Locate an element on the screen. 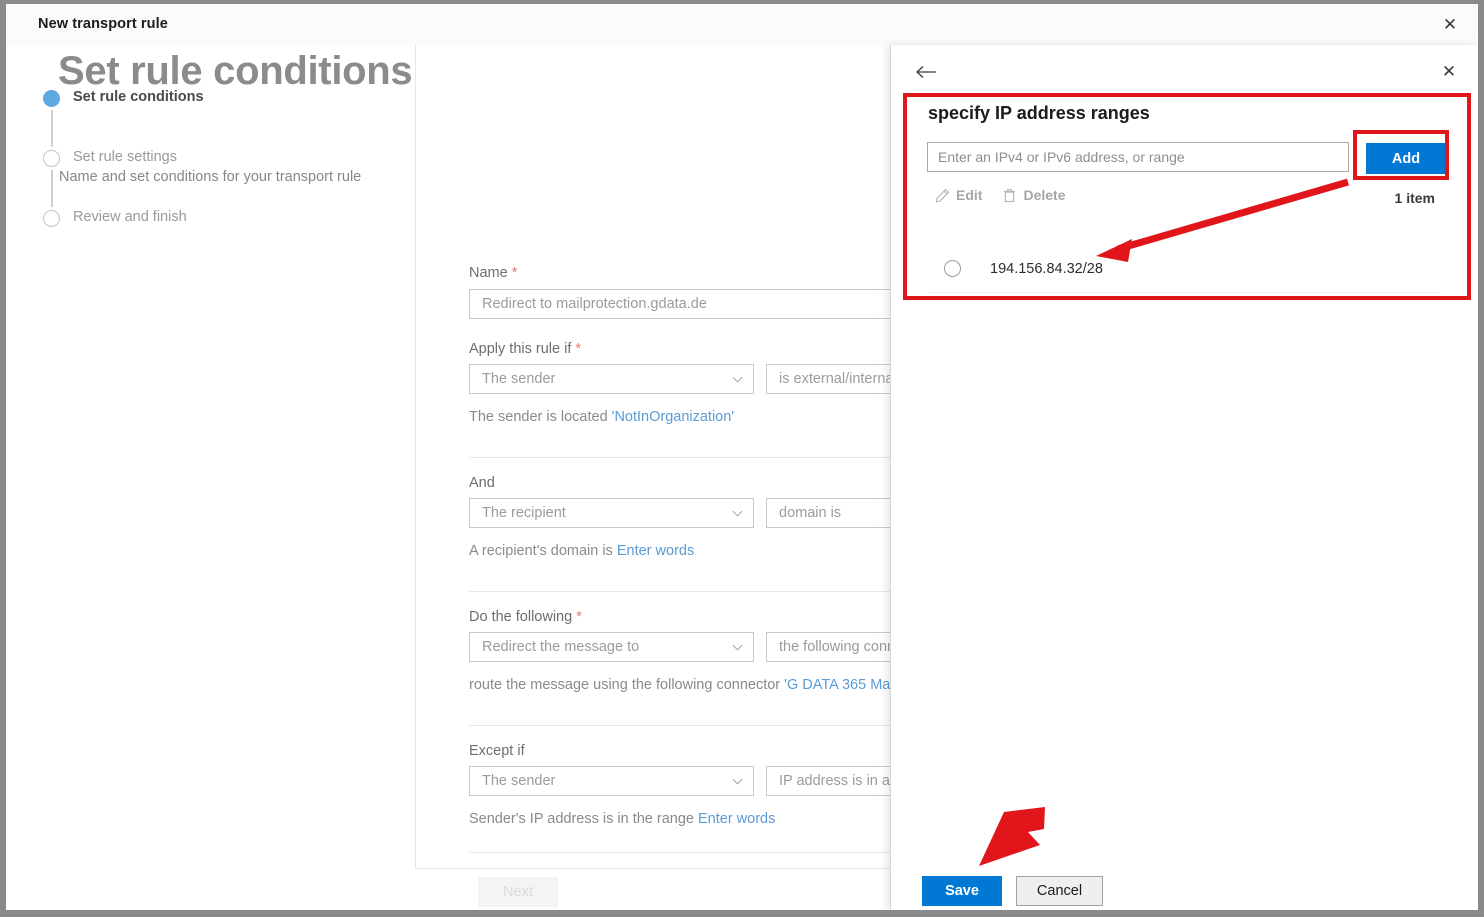  page-title: Set rule conditions is located at coordinates (235, 71).